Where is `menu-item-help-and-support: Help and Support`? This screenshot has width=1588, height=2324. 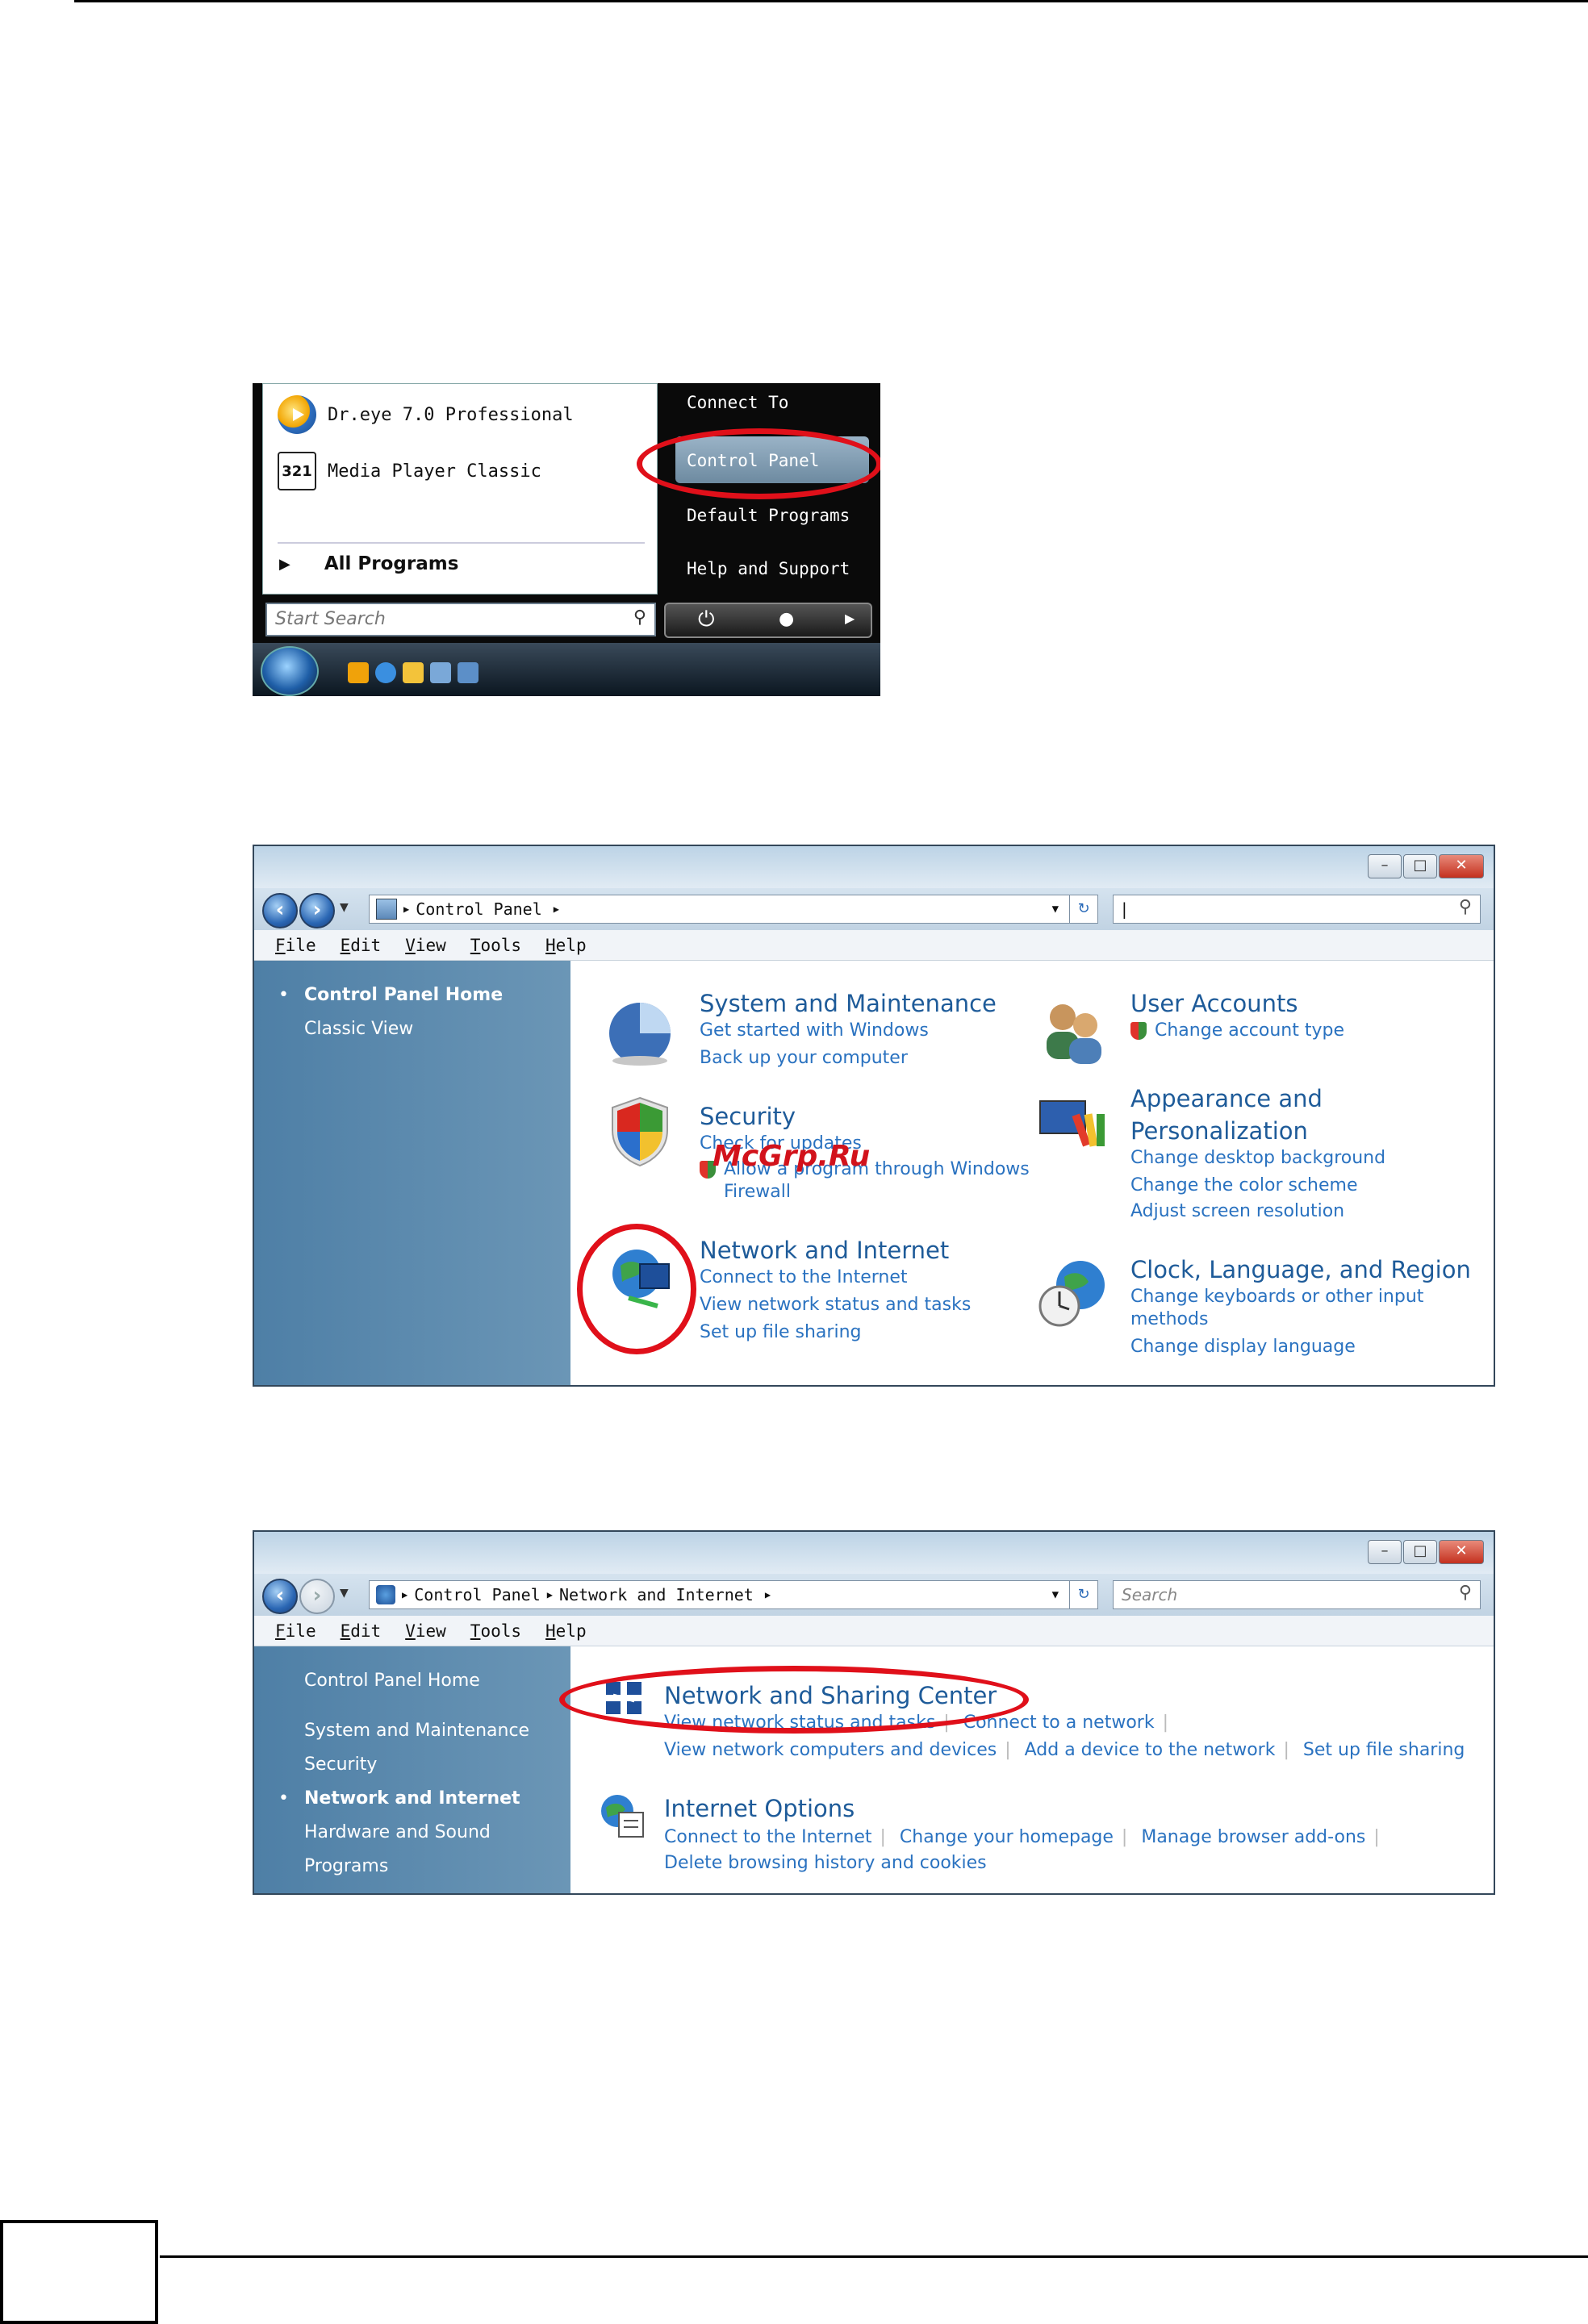
menu-item-help-and-support: Help and Support is located at coordinates (768, 568).